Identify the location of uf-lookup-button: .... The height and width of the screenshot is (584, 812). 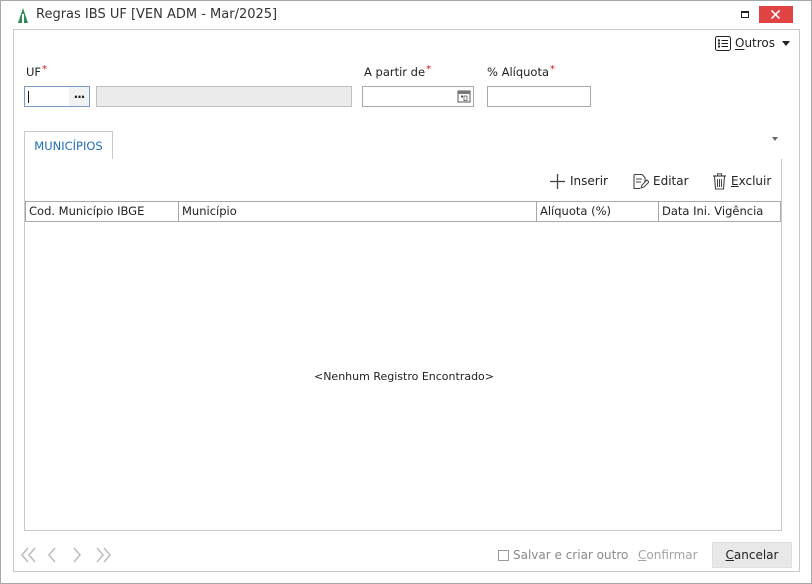
(79, 96).